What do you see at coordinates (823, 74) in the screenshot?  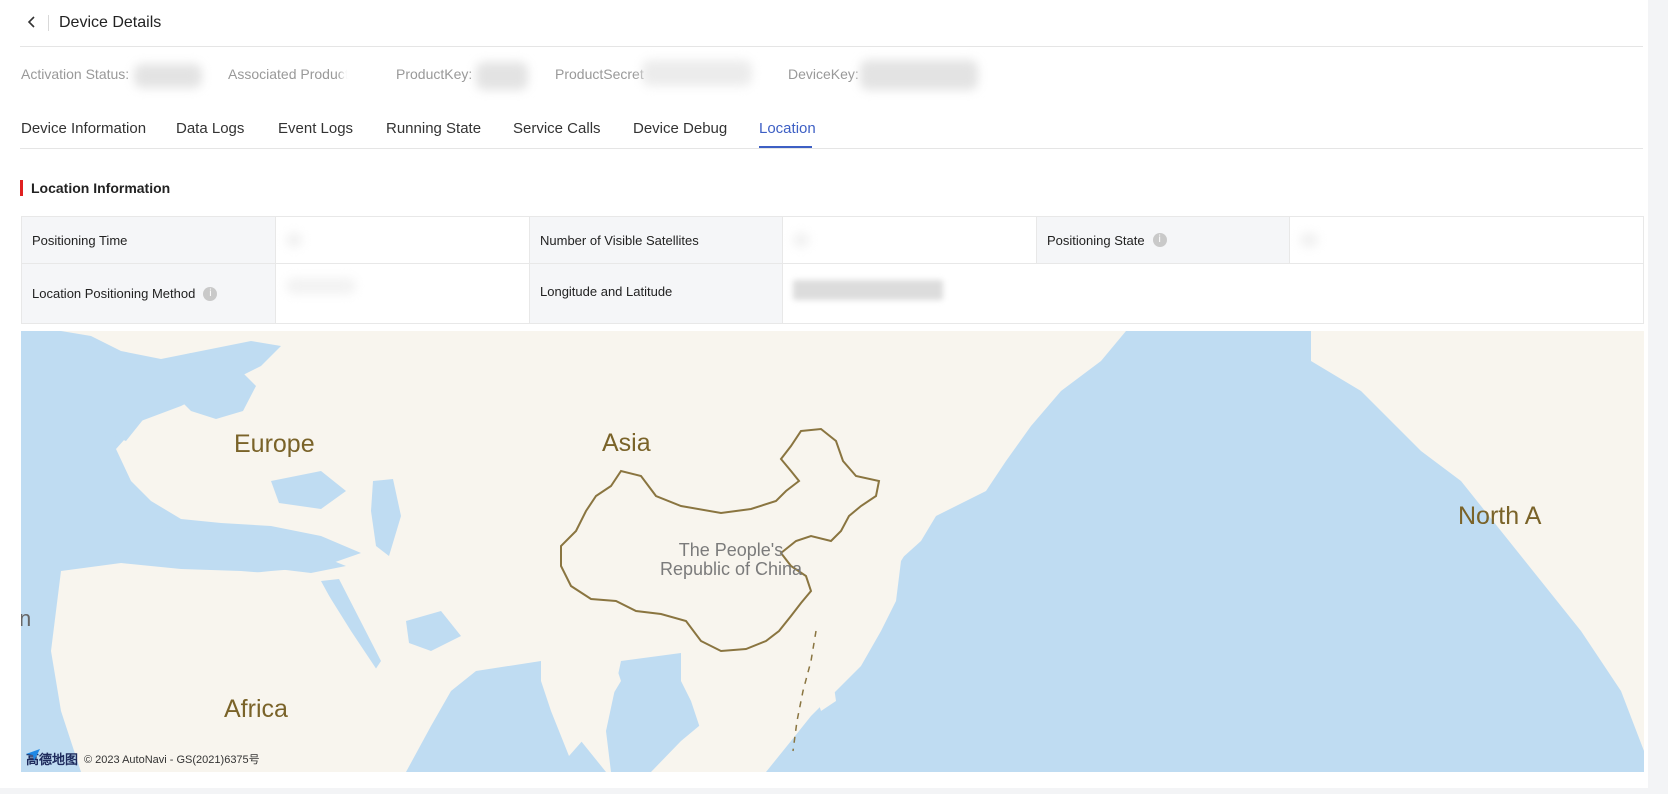 I see `device-key-label: DeviceKey:` at bounding box center [823, 74].